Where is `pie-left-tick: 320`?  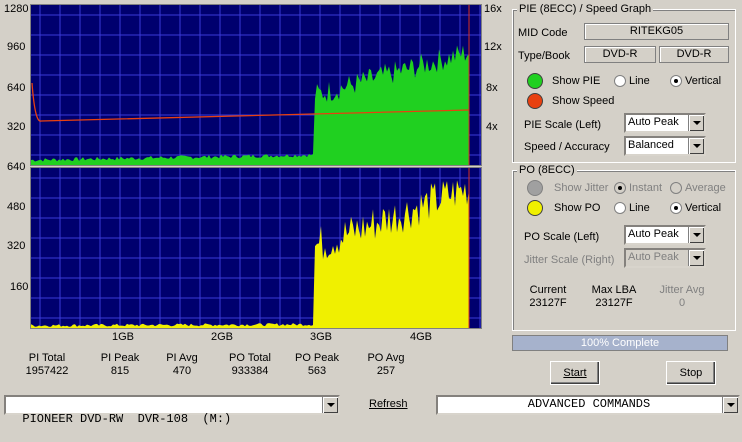 pie-left-tick: 320 is located at coordinates (16, 127).